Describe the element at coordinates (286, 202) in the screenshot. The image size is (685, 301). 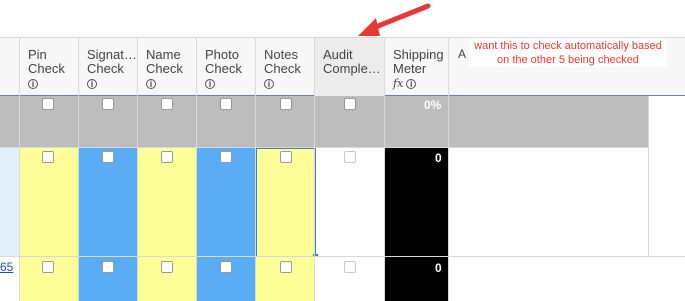
I see `cell-selection-outline` at that location.